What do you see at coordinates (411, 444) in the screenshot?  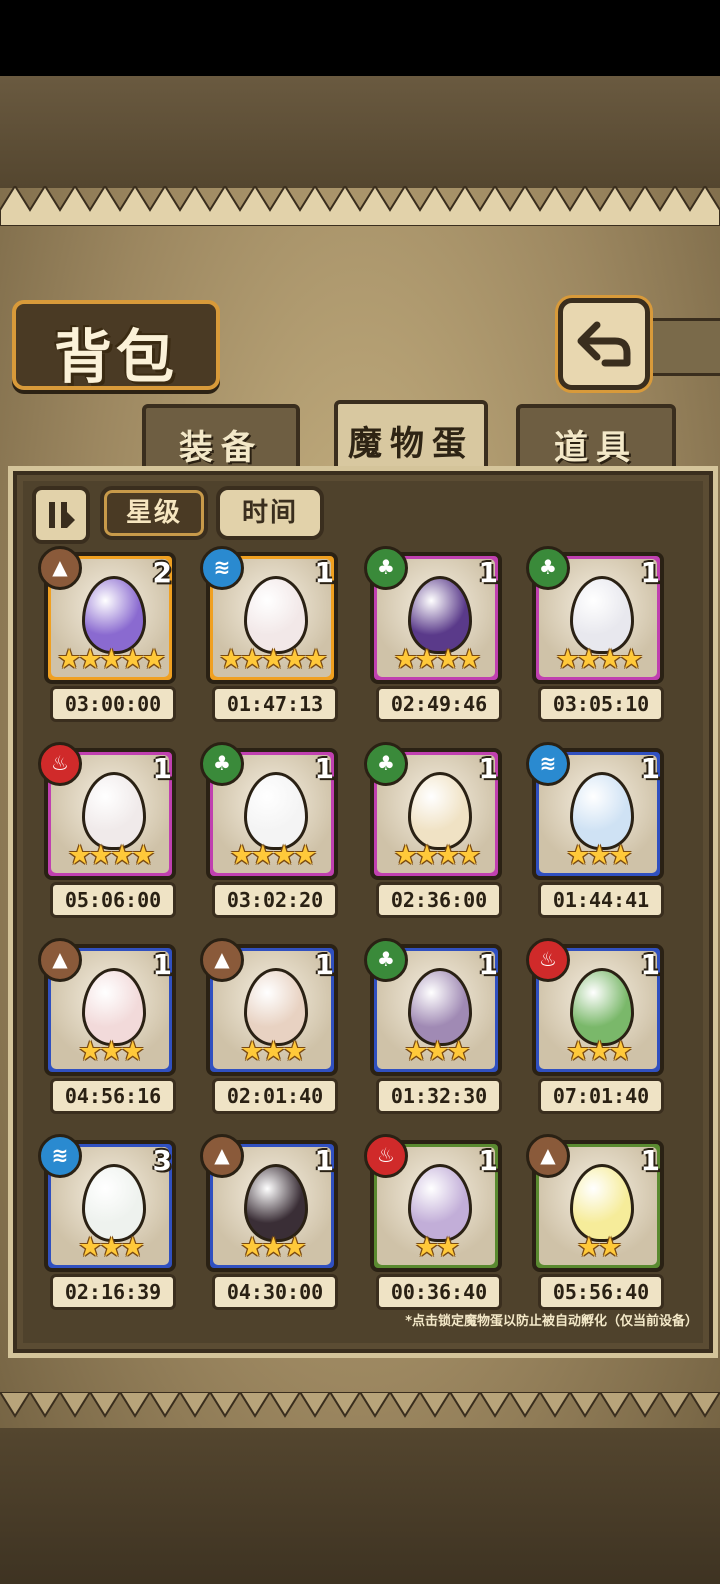 I see `tab-monster-eggs-label: 魔物蛋` at bounding box center [411, 444].